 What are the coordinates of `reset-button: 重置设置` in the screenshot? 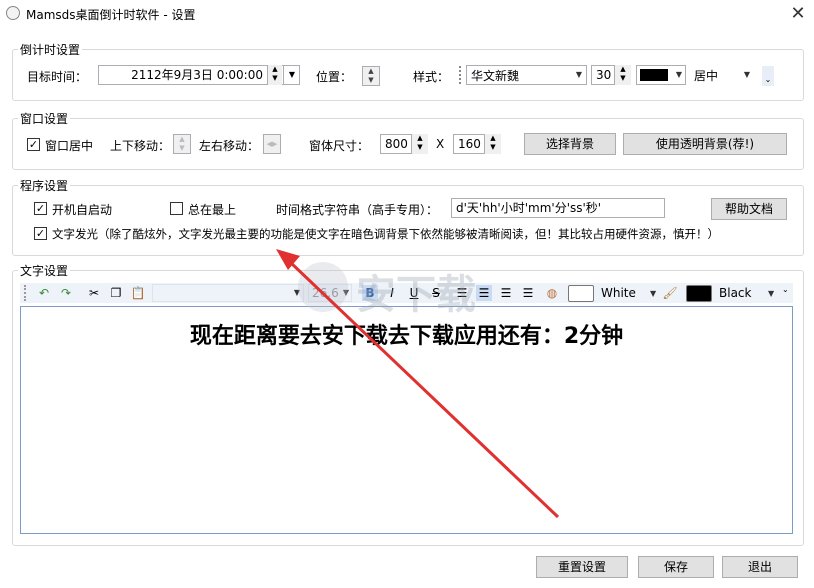 It's located at (582, 567).